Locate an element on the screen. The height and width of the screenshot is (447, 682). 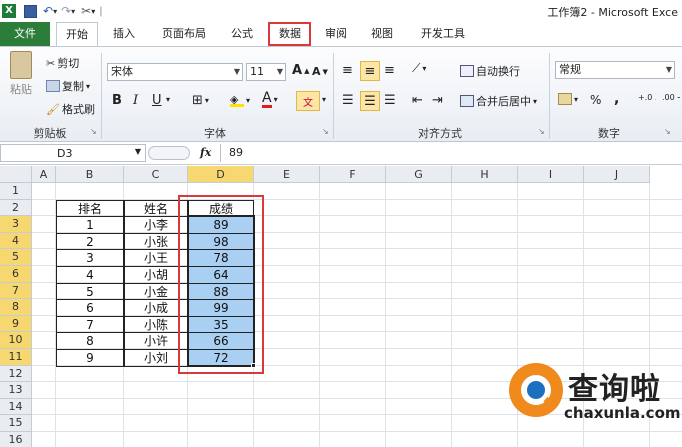
tab-page-layout: 页面布局 is located at coordinates (184, 34).